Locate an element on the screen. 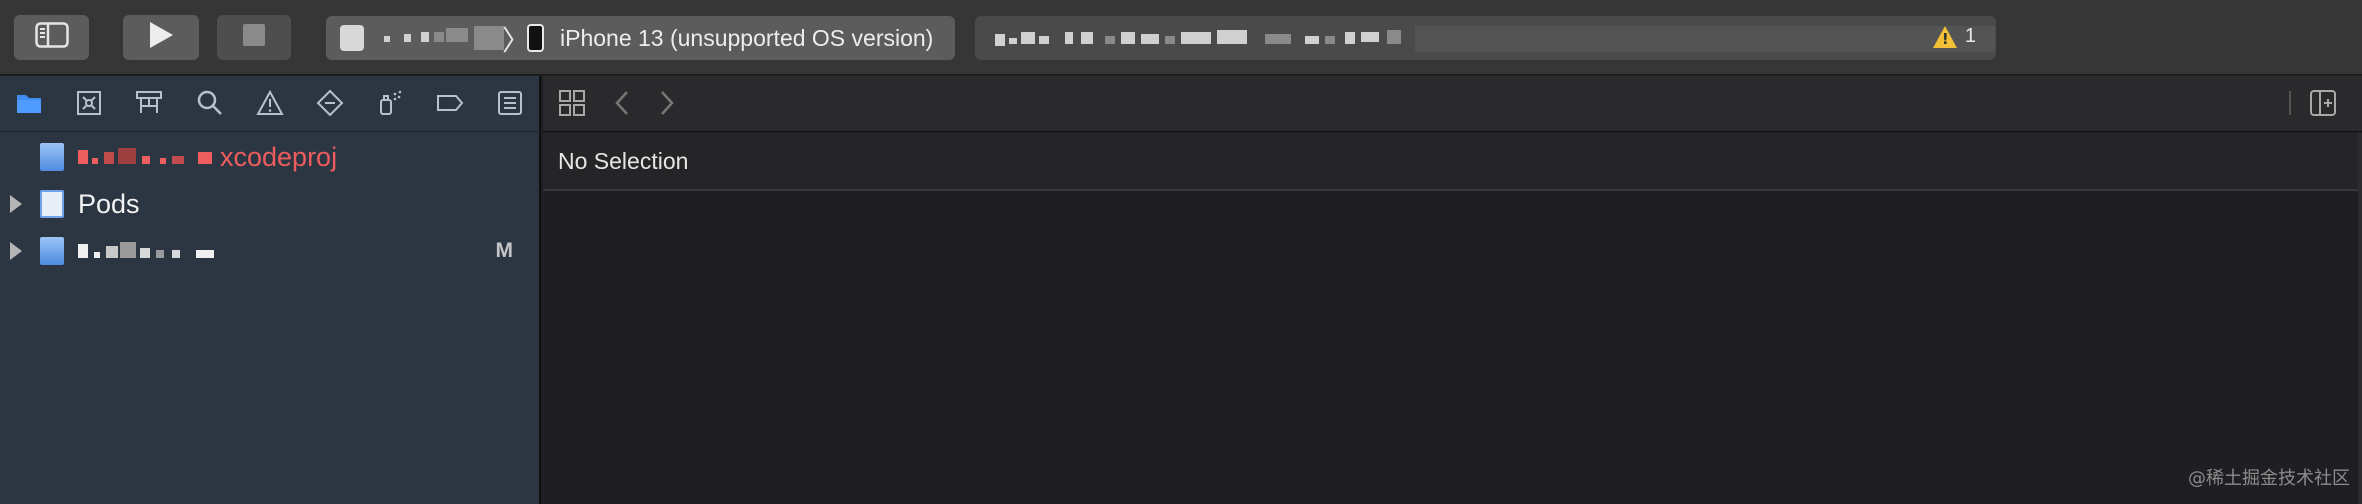  navigator-toggle-button is located at coordinates (51, 37).